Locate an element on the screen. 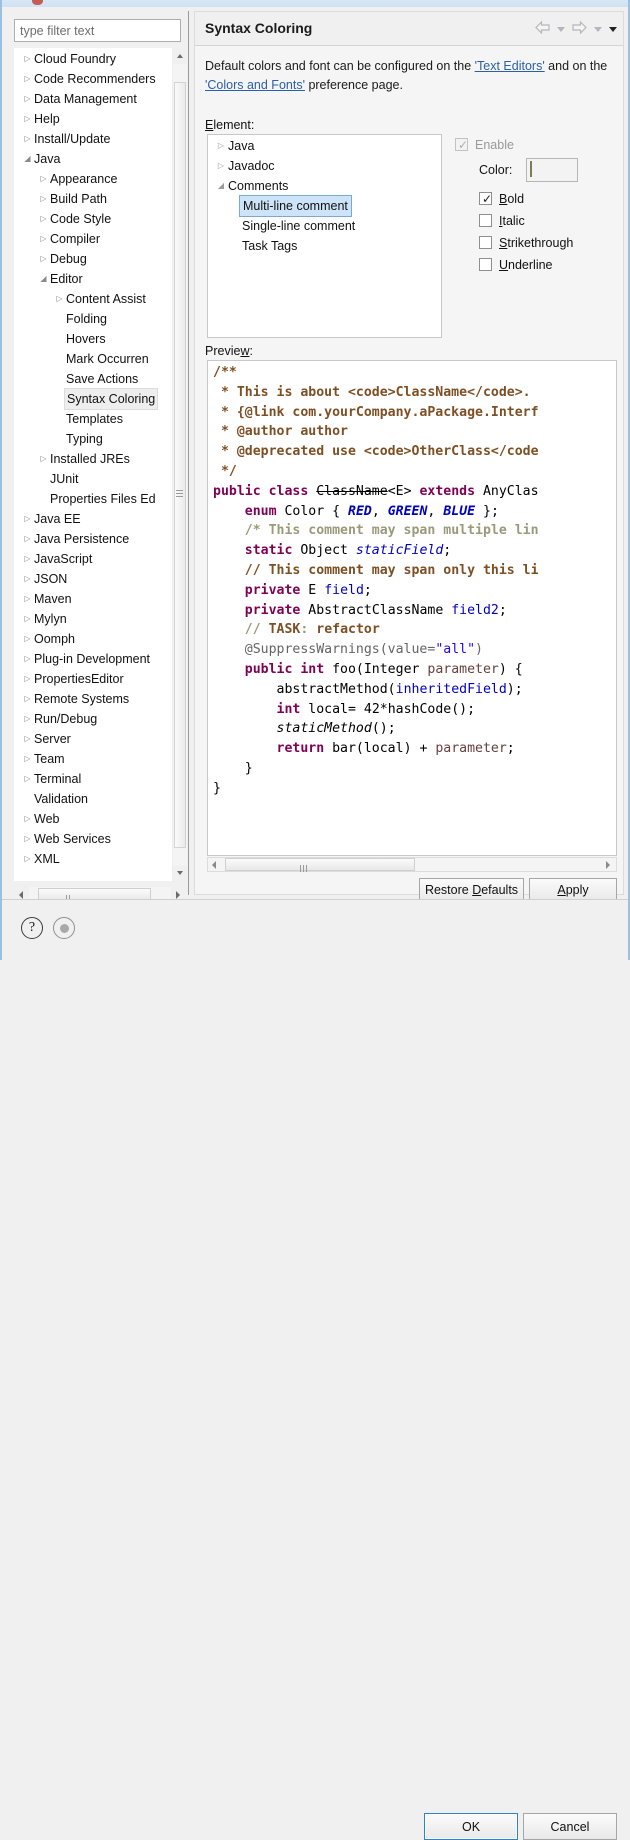 The image size is (630, 1840). sidebar-item-code-recommenders: ▷ Code Recommenders is located at coordinates (94, 78).